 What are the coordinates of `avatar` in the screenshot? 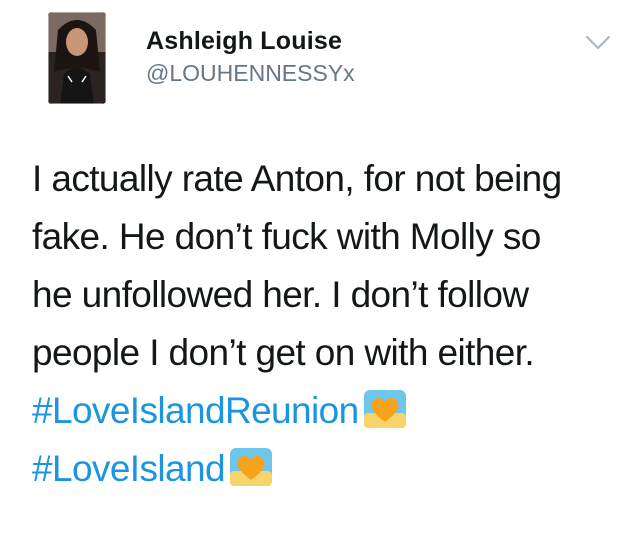 It's located at (77, 58).